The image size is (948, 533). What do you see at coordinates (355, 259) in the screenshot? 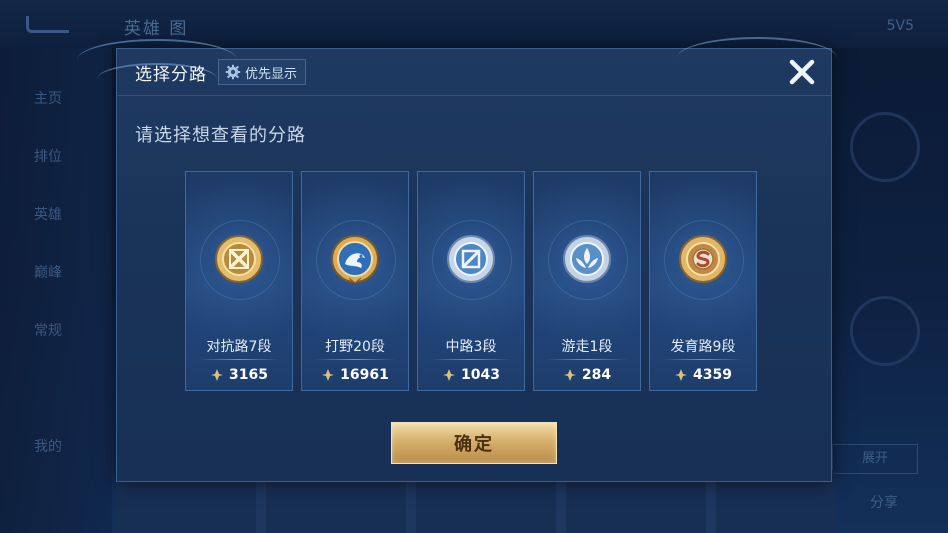
I see `jungle-dragon-badge-icon` at bounding box center [355, 259].